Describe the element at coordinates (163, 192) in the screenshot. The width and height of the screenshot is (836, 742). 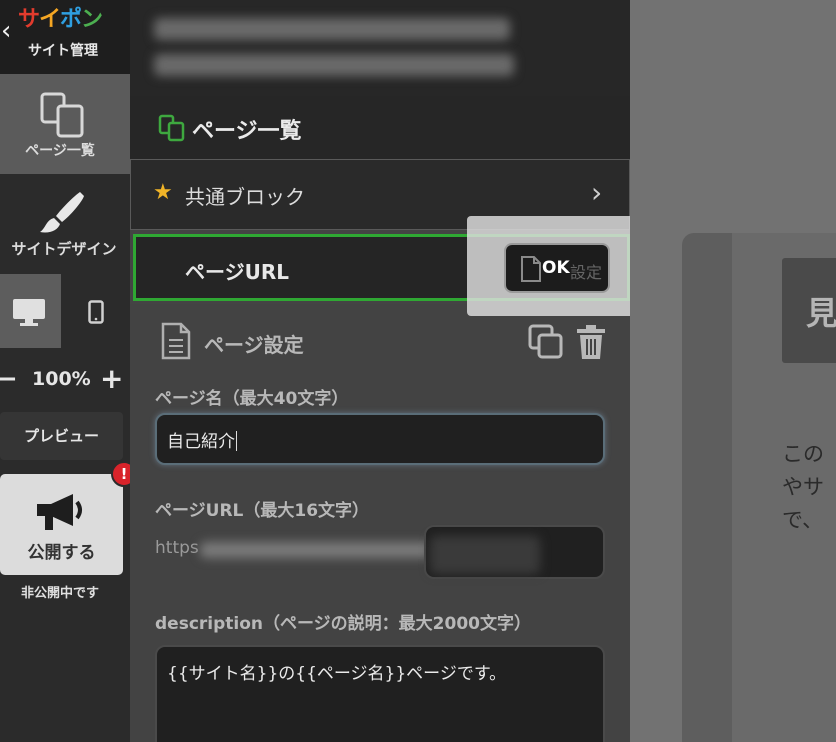
I see `star-icon: ★` at that location.